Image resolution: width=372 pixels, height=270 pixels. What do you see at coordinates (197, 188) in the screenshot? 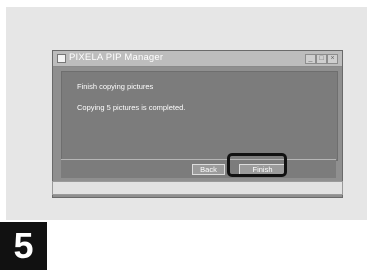
I see `status-bar` at bounding box center [197, 188].